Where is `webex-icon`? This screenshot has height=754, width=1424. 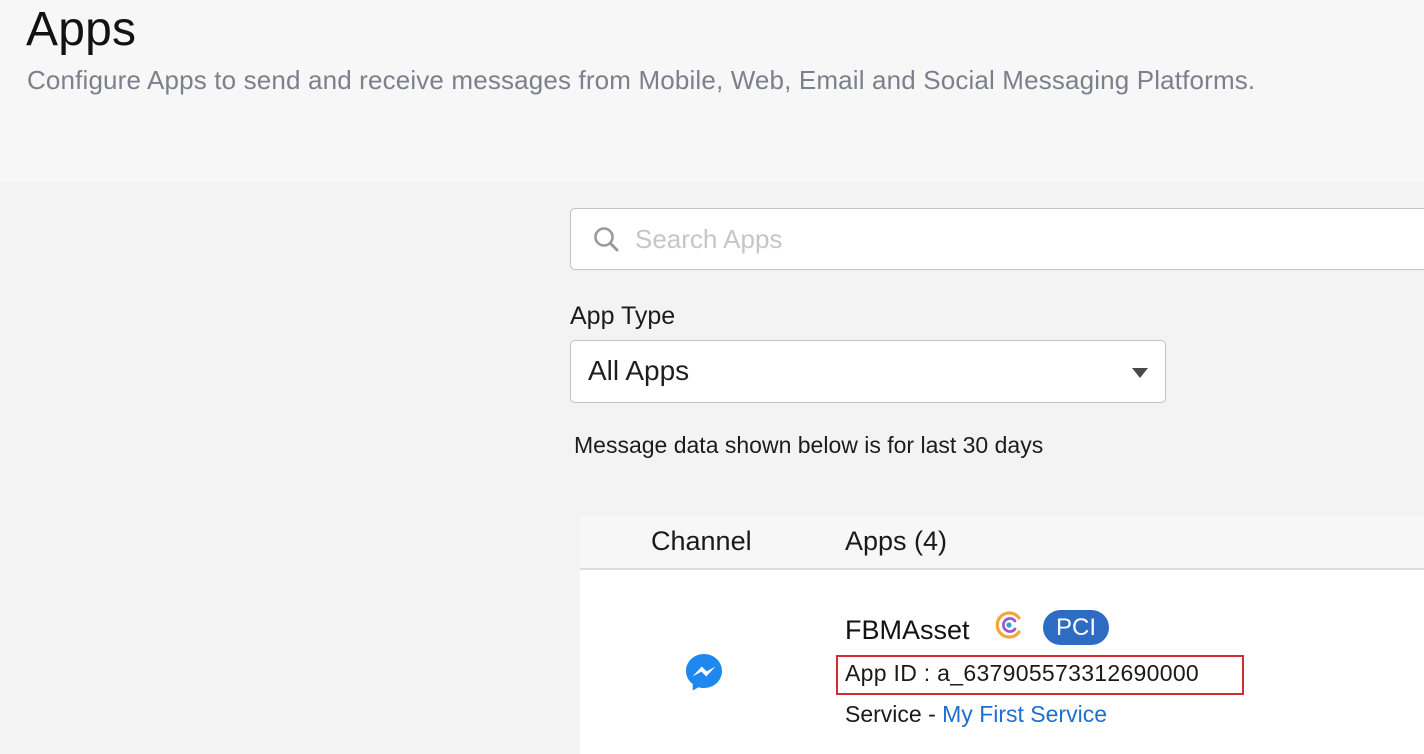
webex-icon is located at coordinates (1008, 625).